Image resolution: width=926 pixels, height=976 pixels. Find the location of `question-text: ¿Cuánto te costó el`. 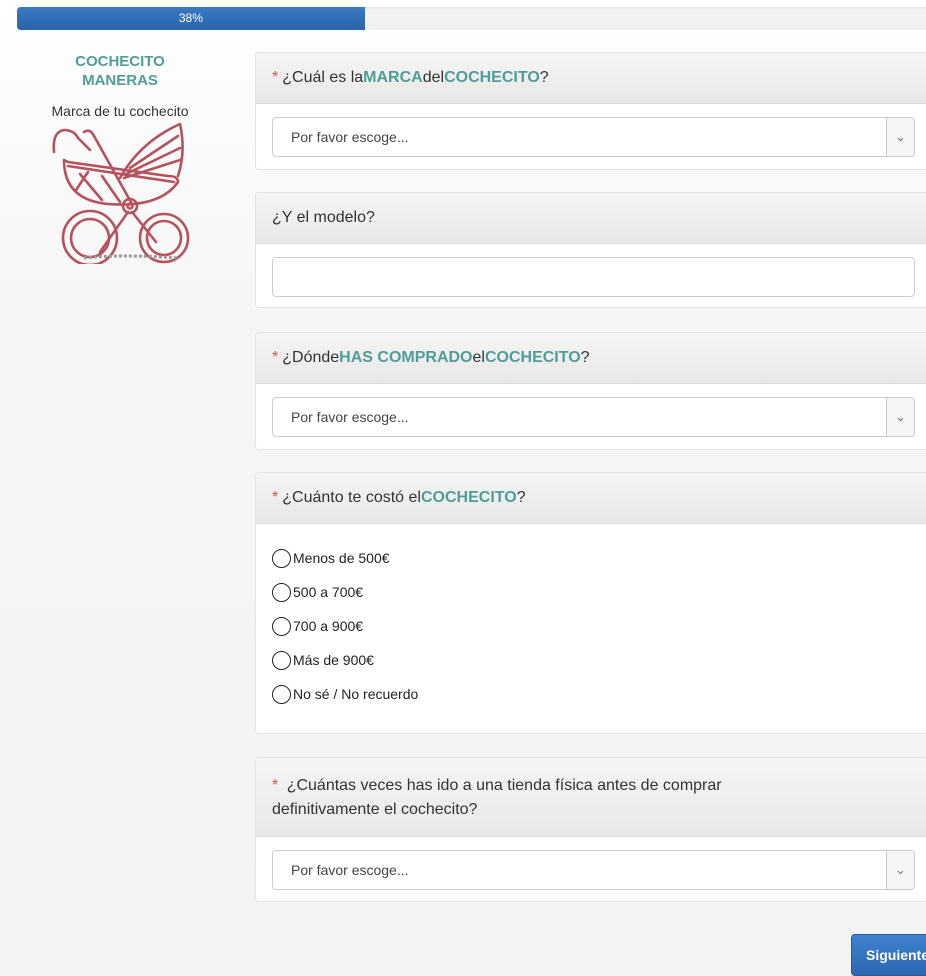

question-text: ¿Cuánto te costó el is located at coordinates (351, 497).